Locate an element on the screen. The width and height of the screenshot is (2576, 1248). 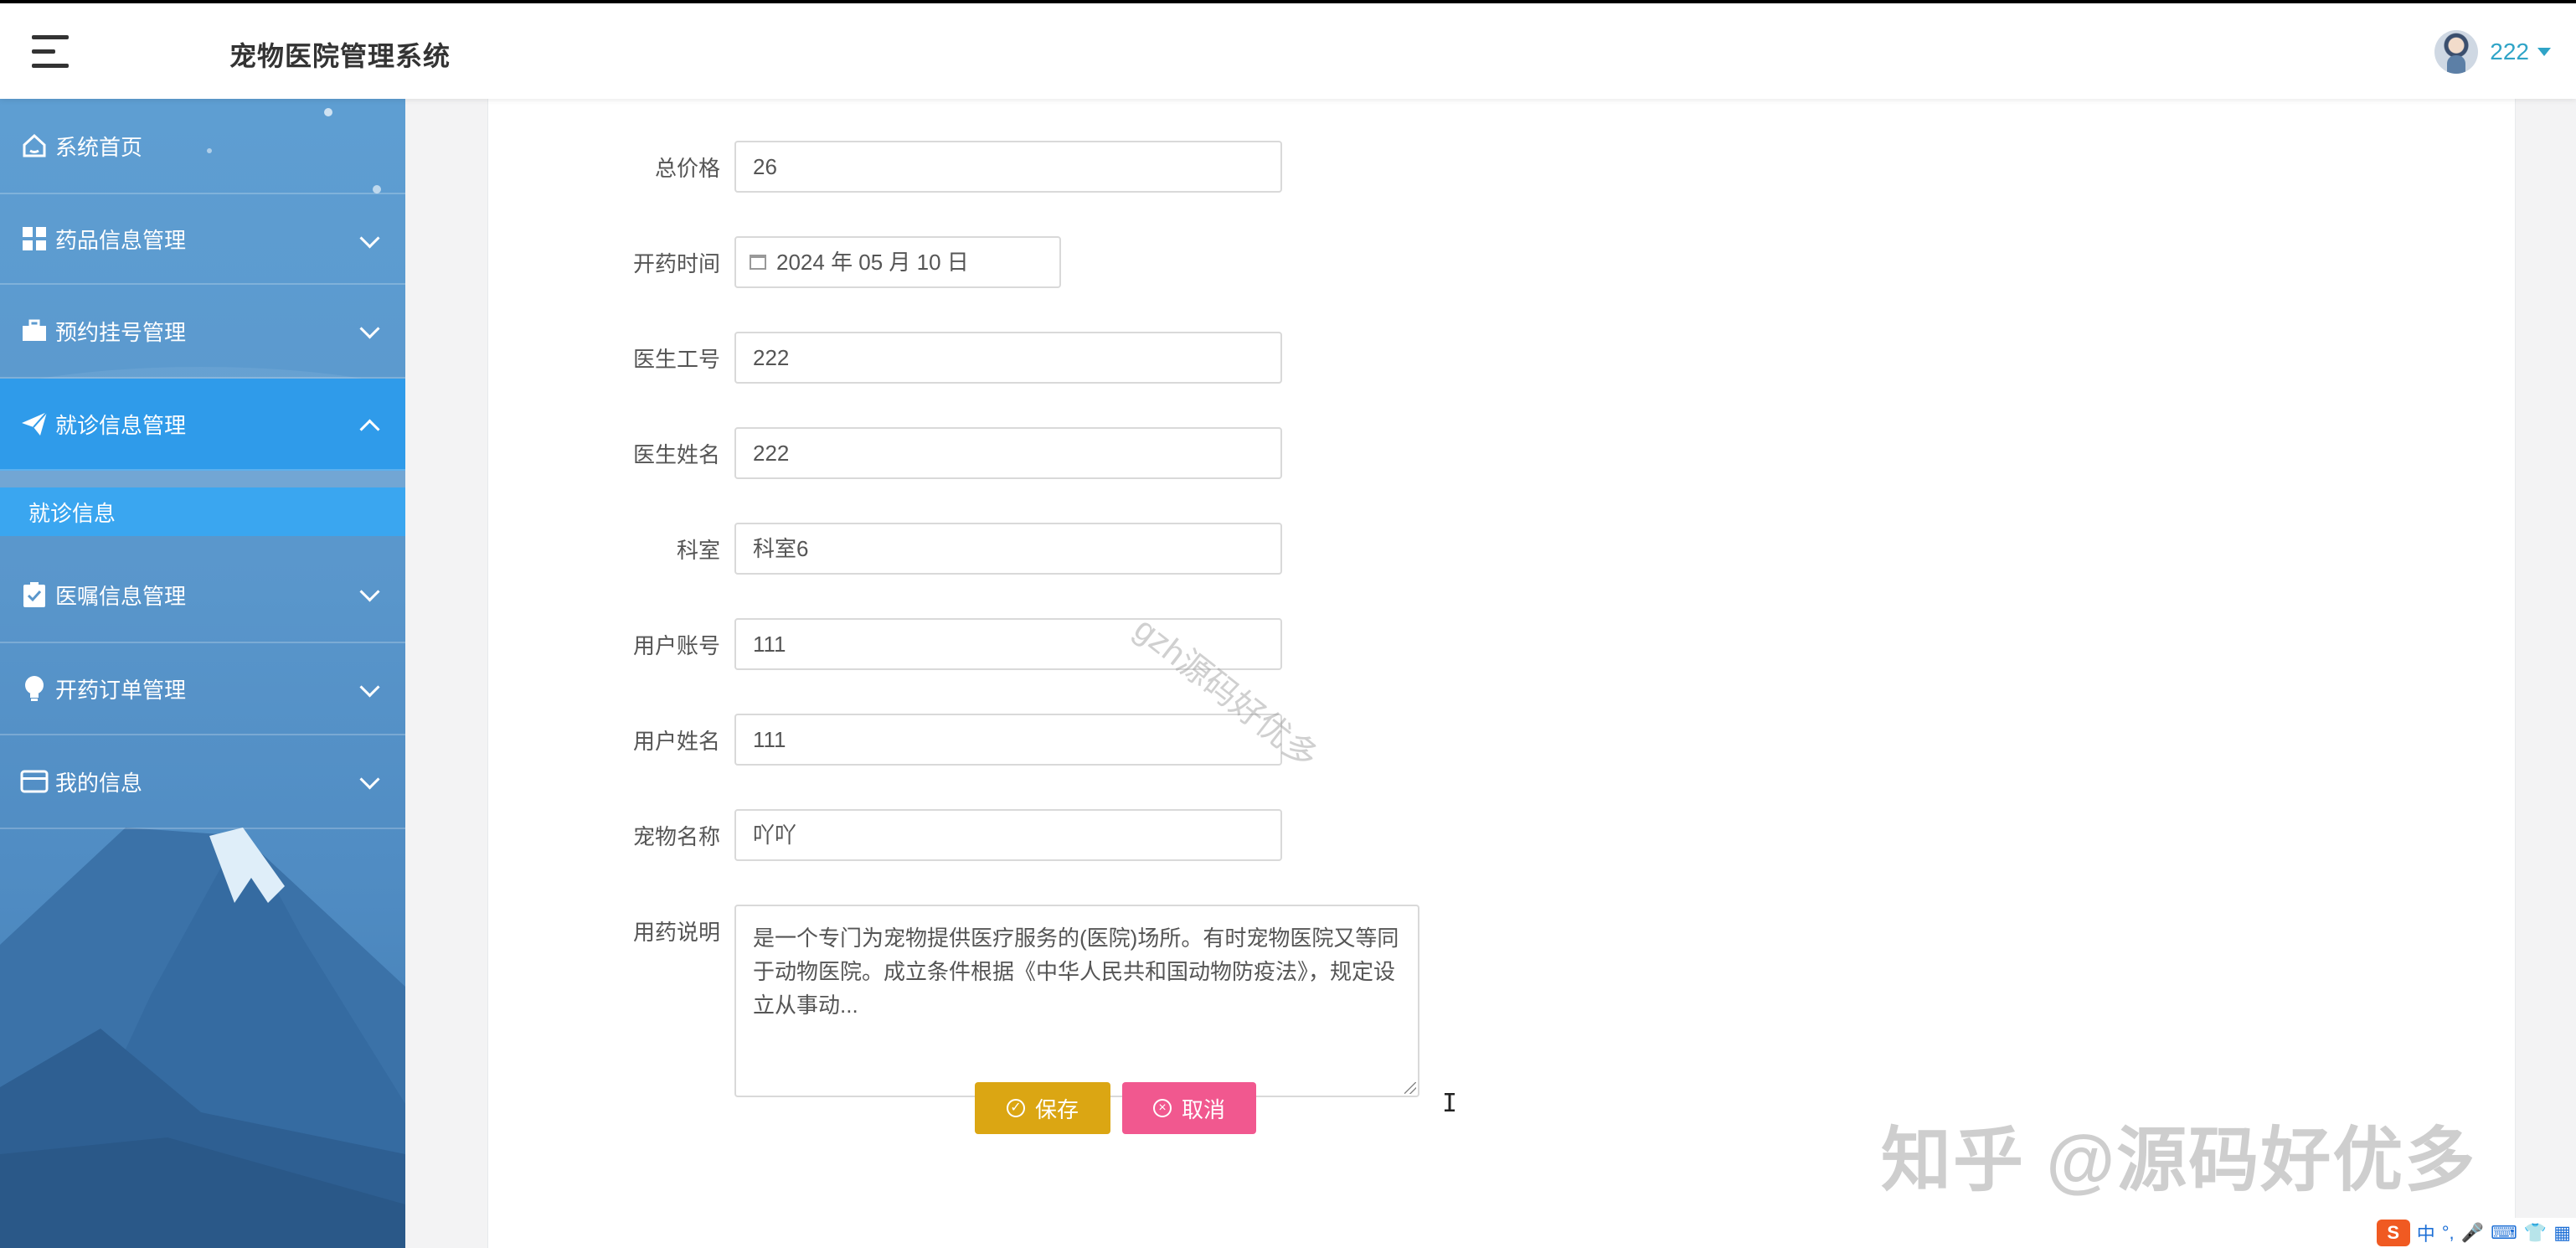
row-user-name: 用户姓名 111 is located at coordinates (1501, 741).